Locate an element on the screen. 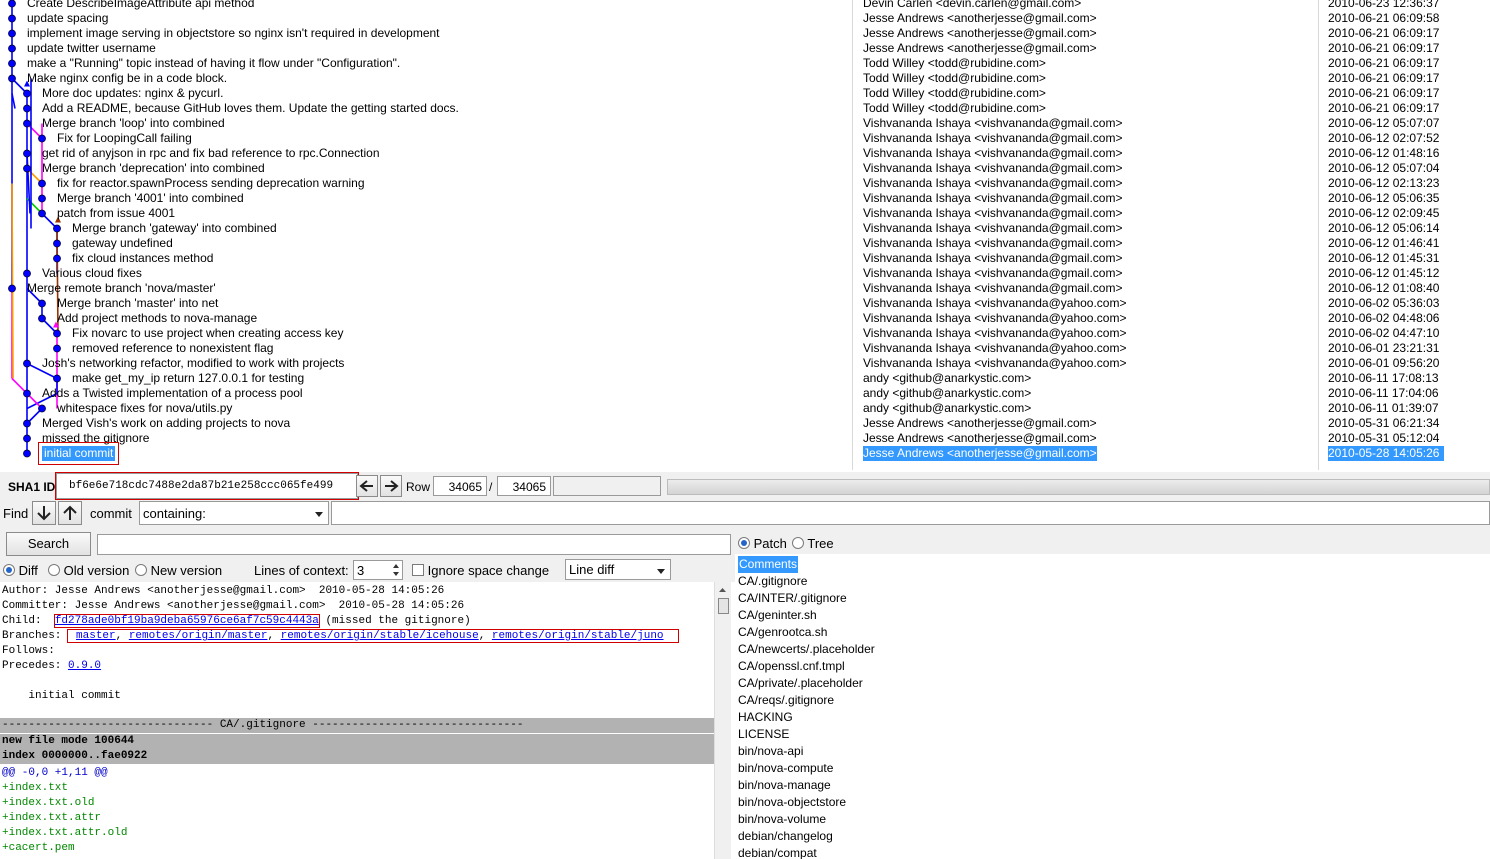 The width and height of the screenshot is (1490, 859). file-item: CA/newcerts/.placeholder is located at coordinates (806, 649).